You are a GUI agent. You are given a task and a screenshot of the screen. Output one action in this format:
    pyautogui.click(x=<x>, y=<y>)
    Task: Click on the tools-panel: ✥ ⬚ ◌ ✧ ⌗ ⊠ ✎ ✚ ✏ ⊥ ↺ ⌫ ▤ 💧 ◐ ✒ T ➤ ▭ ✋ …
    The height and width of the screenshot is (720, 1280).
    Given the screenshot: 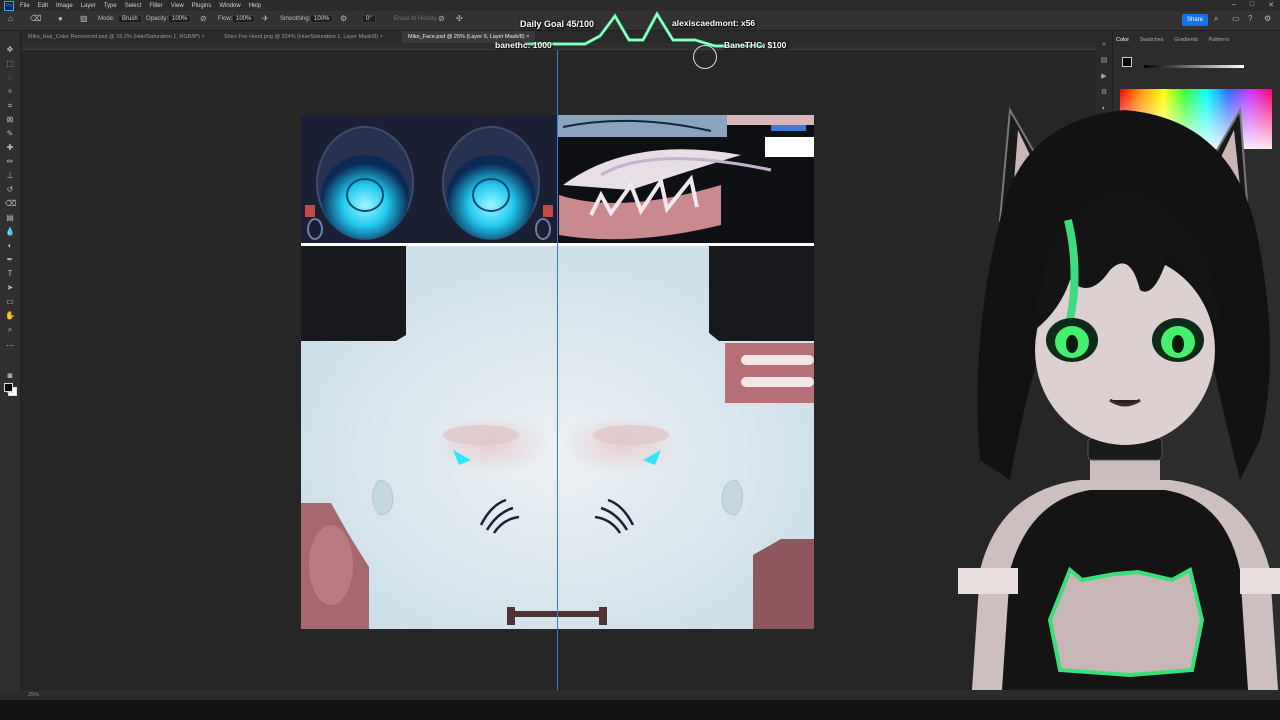 What is the action you would take?
    pyautogui.click(x=10, y=361)
    